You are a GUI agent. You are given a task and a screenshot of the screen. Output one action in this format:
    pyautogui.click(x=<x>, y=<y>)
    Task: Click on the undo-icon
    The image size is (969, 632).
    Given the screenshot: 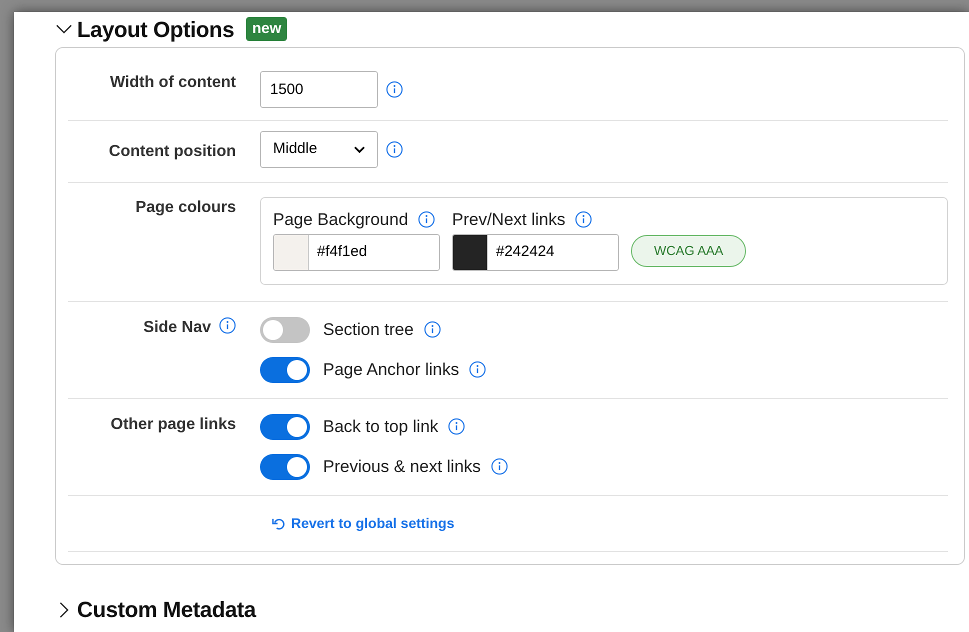 What is the action you would take?
    pyautogui.click(x=278, y=523)
    